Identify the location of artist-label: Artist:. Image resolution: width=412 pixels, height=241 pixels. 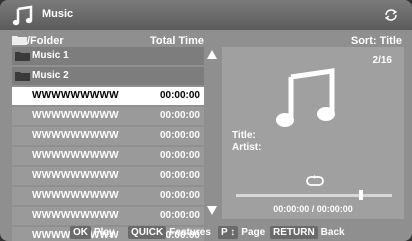
(247, 147).